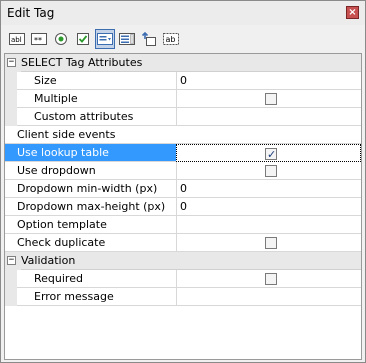  I want to click on label-icon: ab, so click(171, 39).